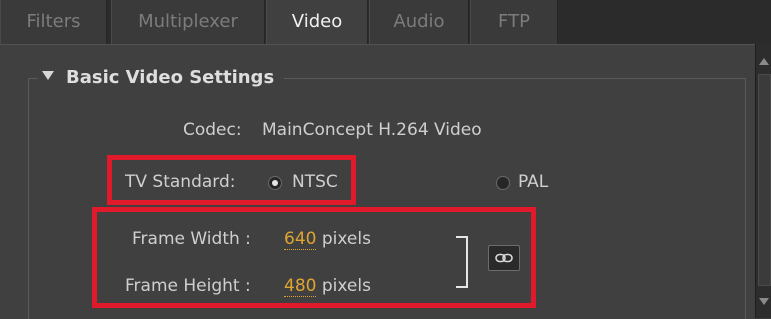 The height and width of the screenshot is (319, 771). I want to click on frame-width-value: 640, so click(300, 239).